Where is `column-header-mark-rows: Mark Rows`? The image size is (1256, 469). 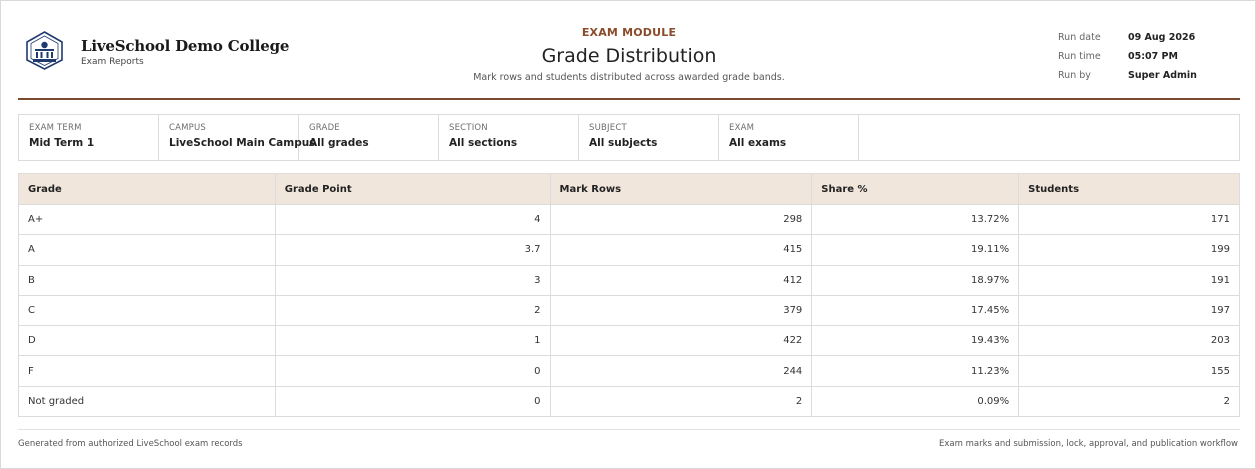 column-header-mark-rows: Mark Rows is located at coordinates (681, 189).